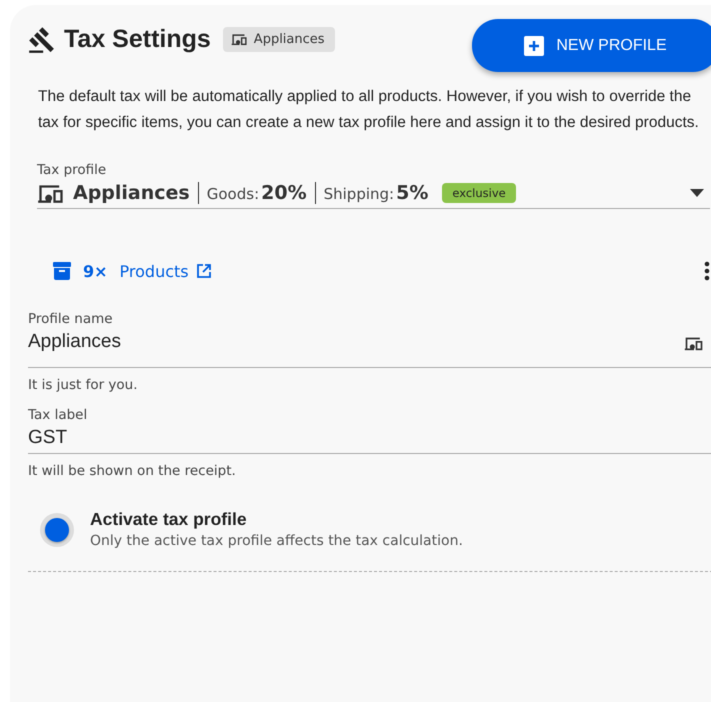 The image size is (711, 702). Describe the element at coordinates (154, 271) in the screenshot. I see `products-link: Products` at that location.